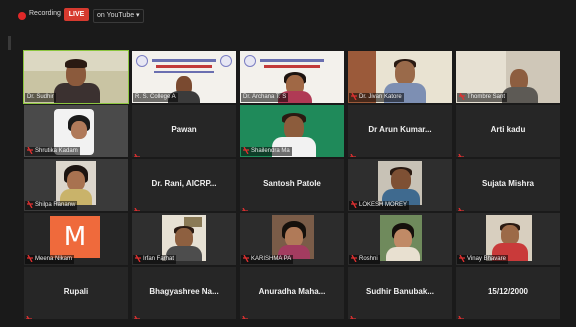  I want to click on participant-name: Shailendra Ma, so click(266, 151).